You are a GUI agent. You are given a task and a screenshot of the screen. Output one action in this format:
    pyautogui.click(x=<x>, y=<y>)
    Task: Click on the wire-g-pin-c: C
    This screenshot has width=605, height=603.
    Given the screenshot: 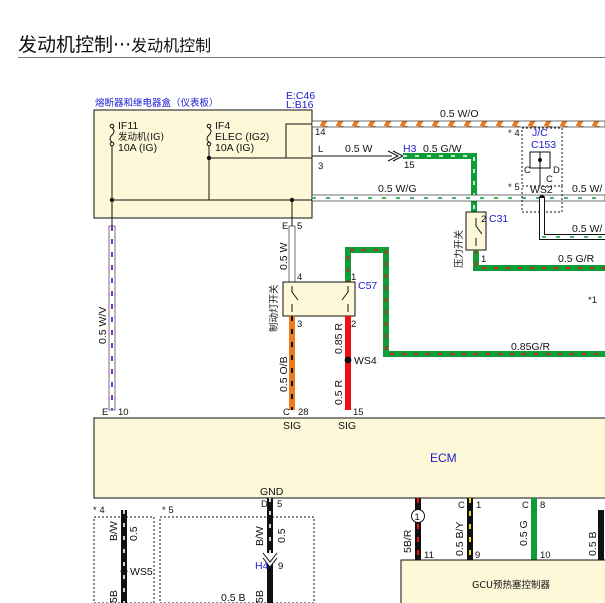 What is the action you would take?
    pyautogui.click(x=525, y=505)
    